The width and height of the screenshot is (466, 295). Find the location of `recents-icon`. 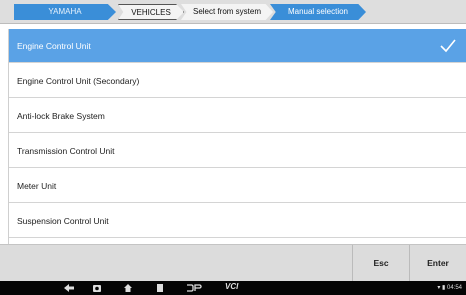

recents-icon is located at coordinates (160, 288).